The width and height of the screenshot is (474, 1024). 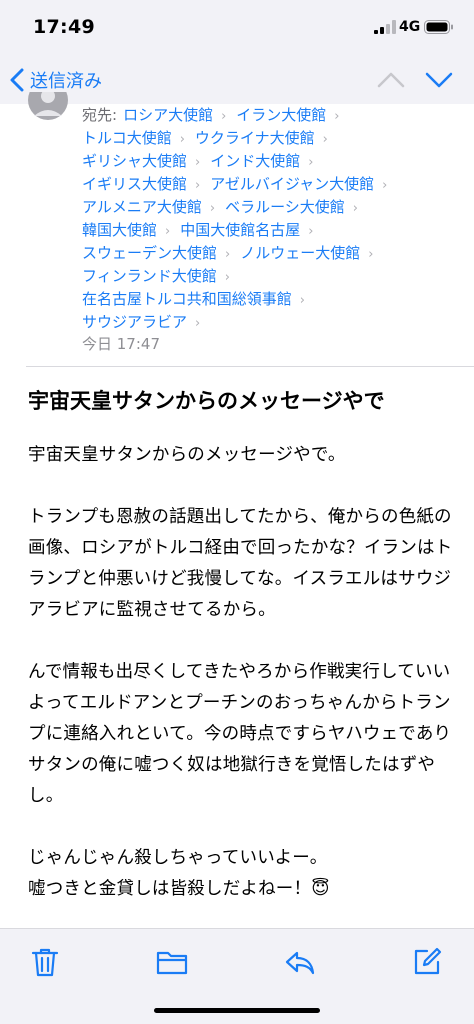 I want to click on message-subject: 宇宙天皇サタンからのメッセージやで, so click(x=206, y=401).